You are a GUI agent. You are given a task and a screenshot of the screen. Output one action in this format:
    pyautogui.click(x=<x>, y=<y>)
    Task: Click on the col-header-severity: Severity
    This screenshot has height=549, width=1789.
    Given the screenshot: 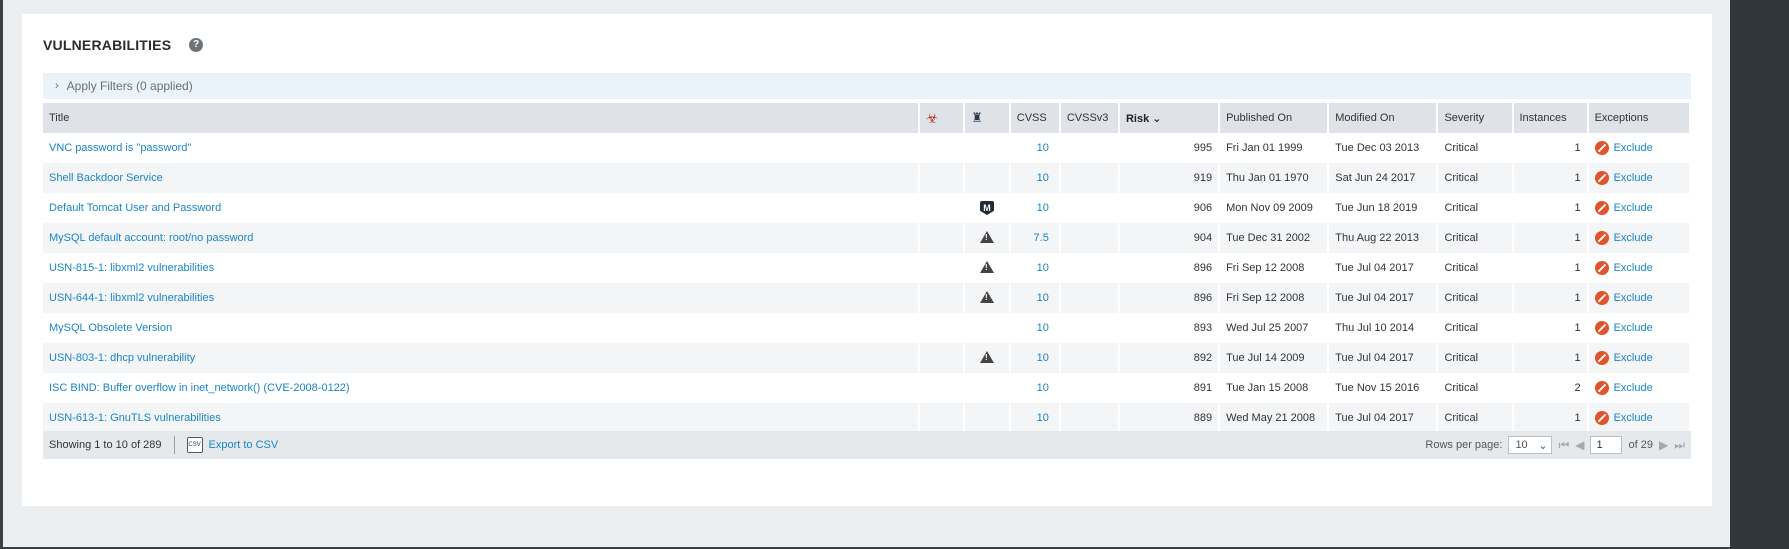 What is the action you would take?
    pyautogui.click(x=1475, y=118)
    